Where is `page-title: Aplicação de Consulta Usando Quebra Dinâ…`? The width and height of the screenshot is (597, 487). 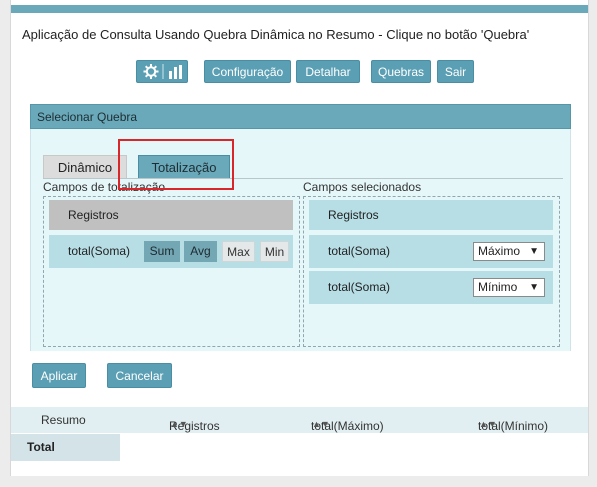 page-title: Aplicação de Consulta Usando Quebra Dinâ… is located at coordinates (276, 34).